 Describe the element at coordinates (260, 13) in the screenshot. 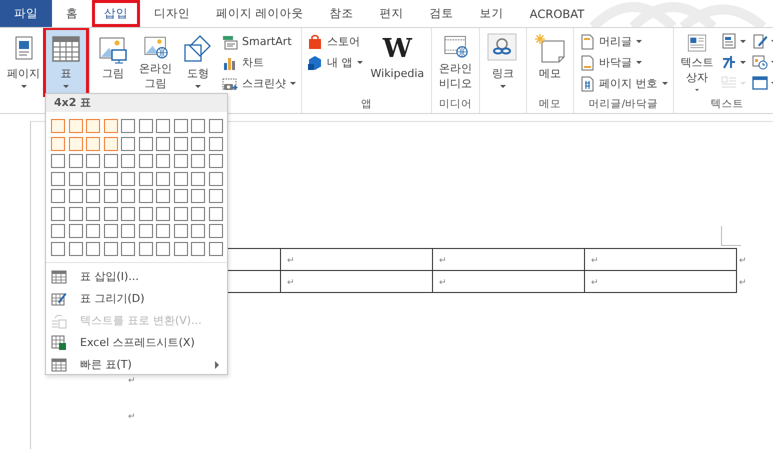

I see `ribbon-tab: 페이지 레이아웃` at that location.